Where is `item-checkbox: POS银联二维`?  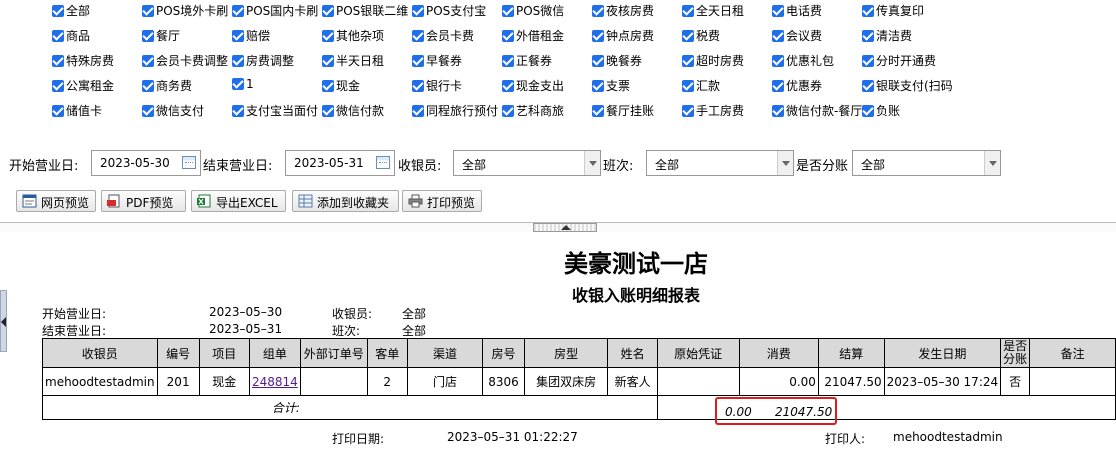 item-checkbox: POS银联二维 is located at coordinates (367, 14).